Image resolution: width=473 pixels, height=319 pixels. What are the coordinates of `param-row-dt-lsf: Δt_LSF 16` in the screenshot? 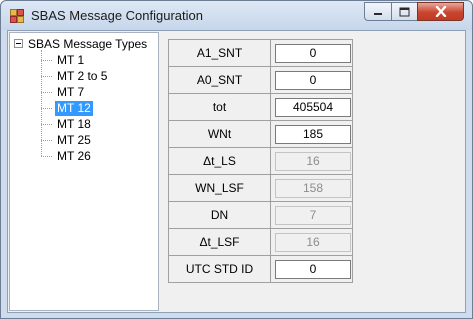 It's located at (260, 242).